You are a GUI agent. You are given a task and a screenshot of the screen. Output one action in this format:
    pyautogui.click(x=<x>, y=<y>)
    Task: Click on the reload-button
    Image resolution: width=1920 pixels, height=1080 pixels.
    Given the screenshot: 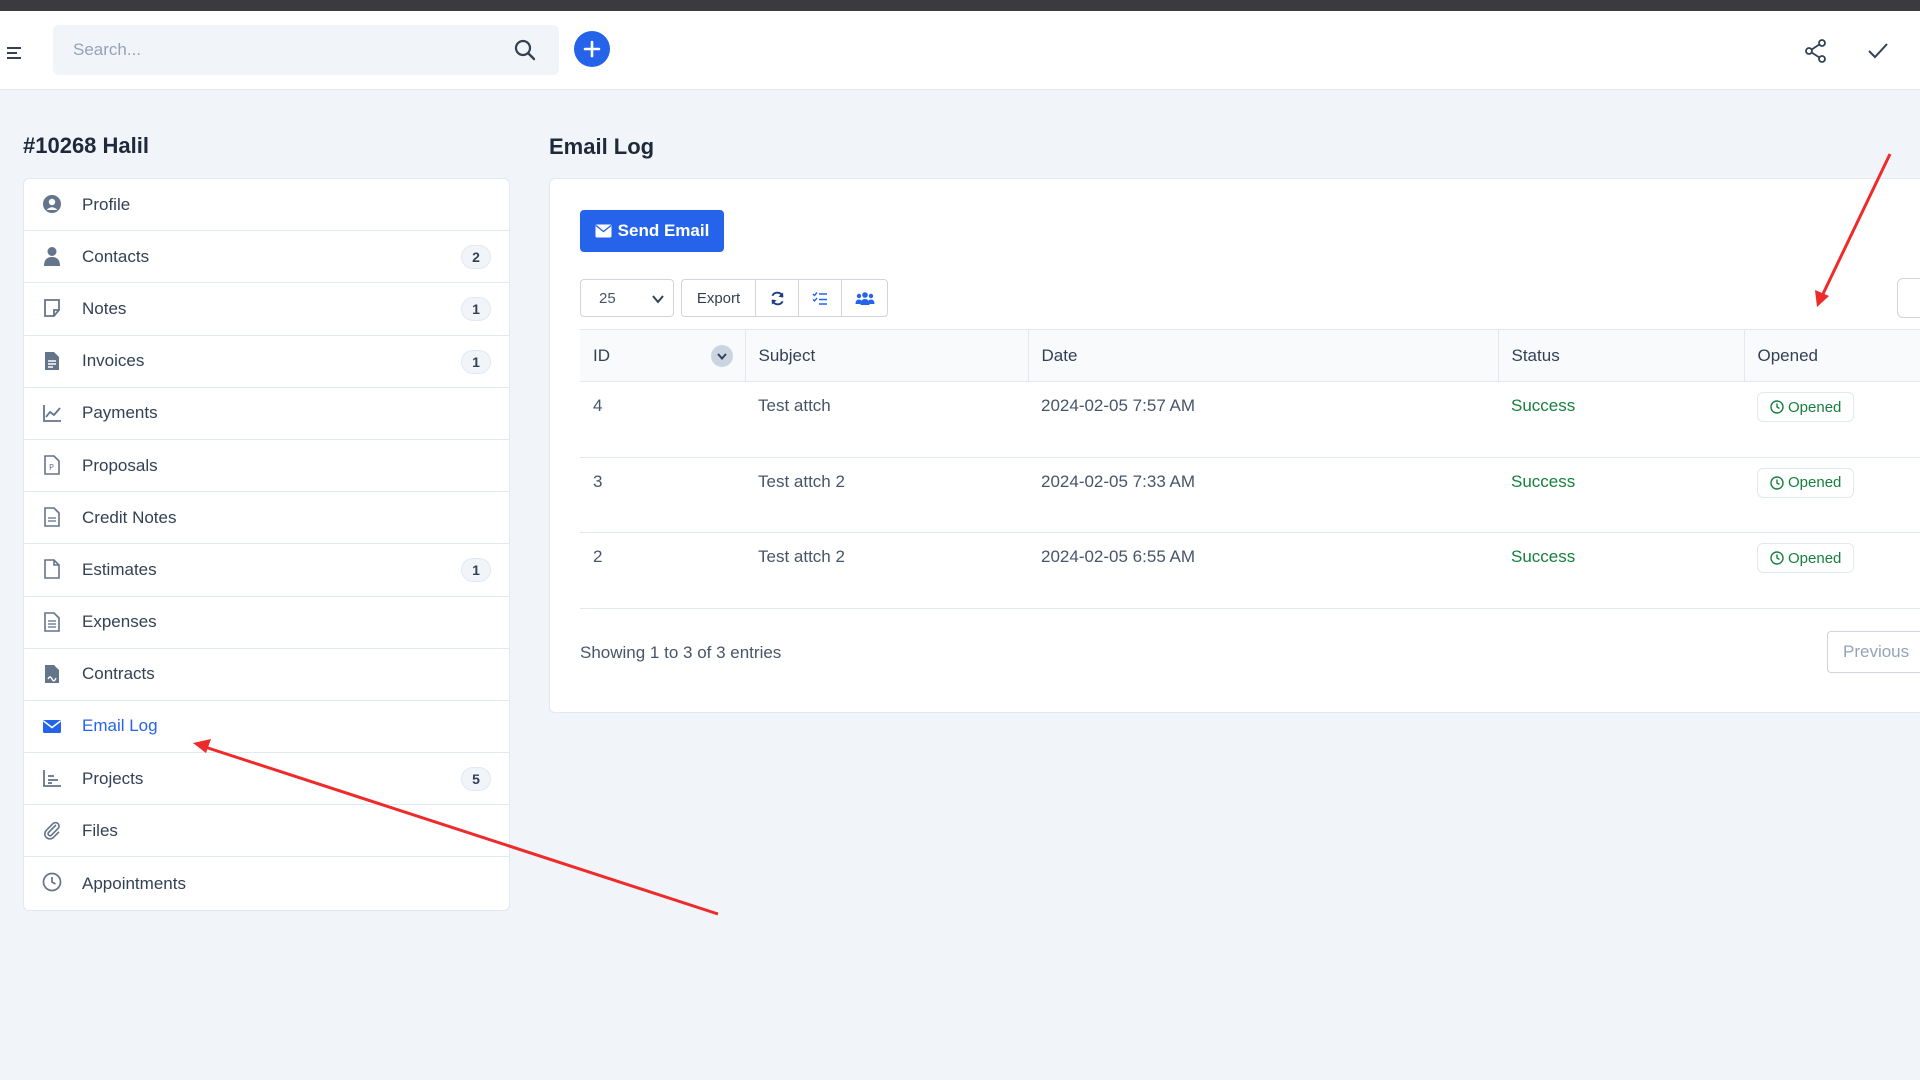 What is the action you would take?
    pyautogui.click(x=777, y=298)
    